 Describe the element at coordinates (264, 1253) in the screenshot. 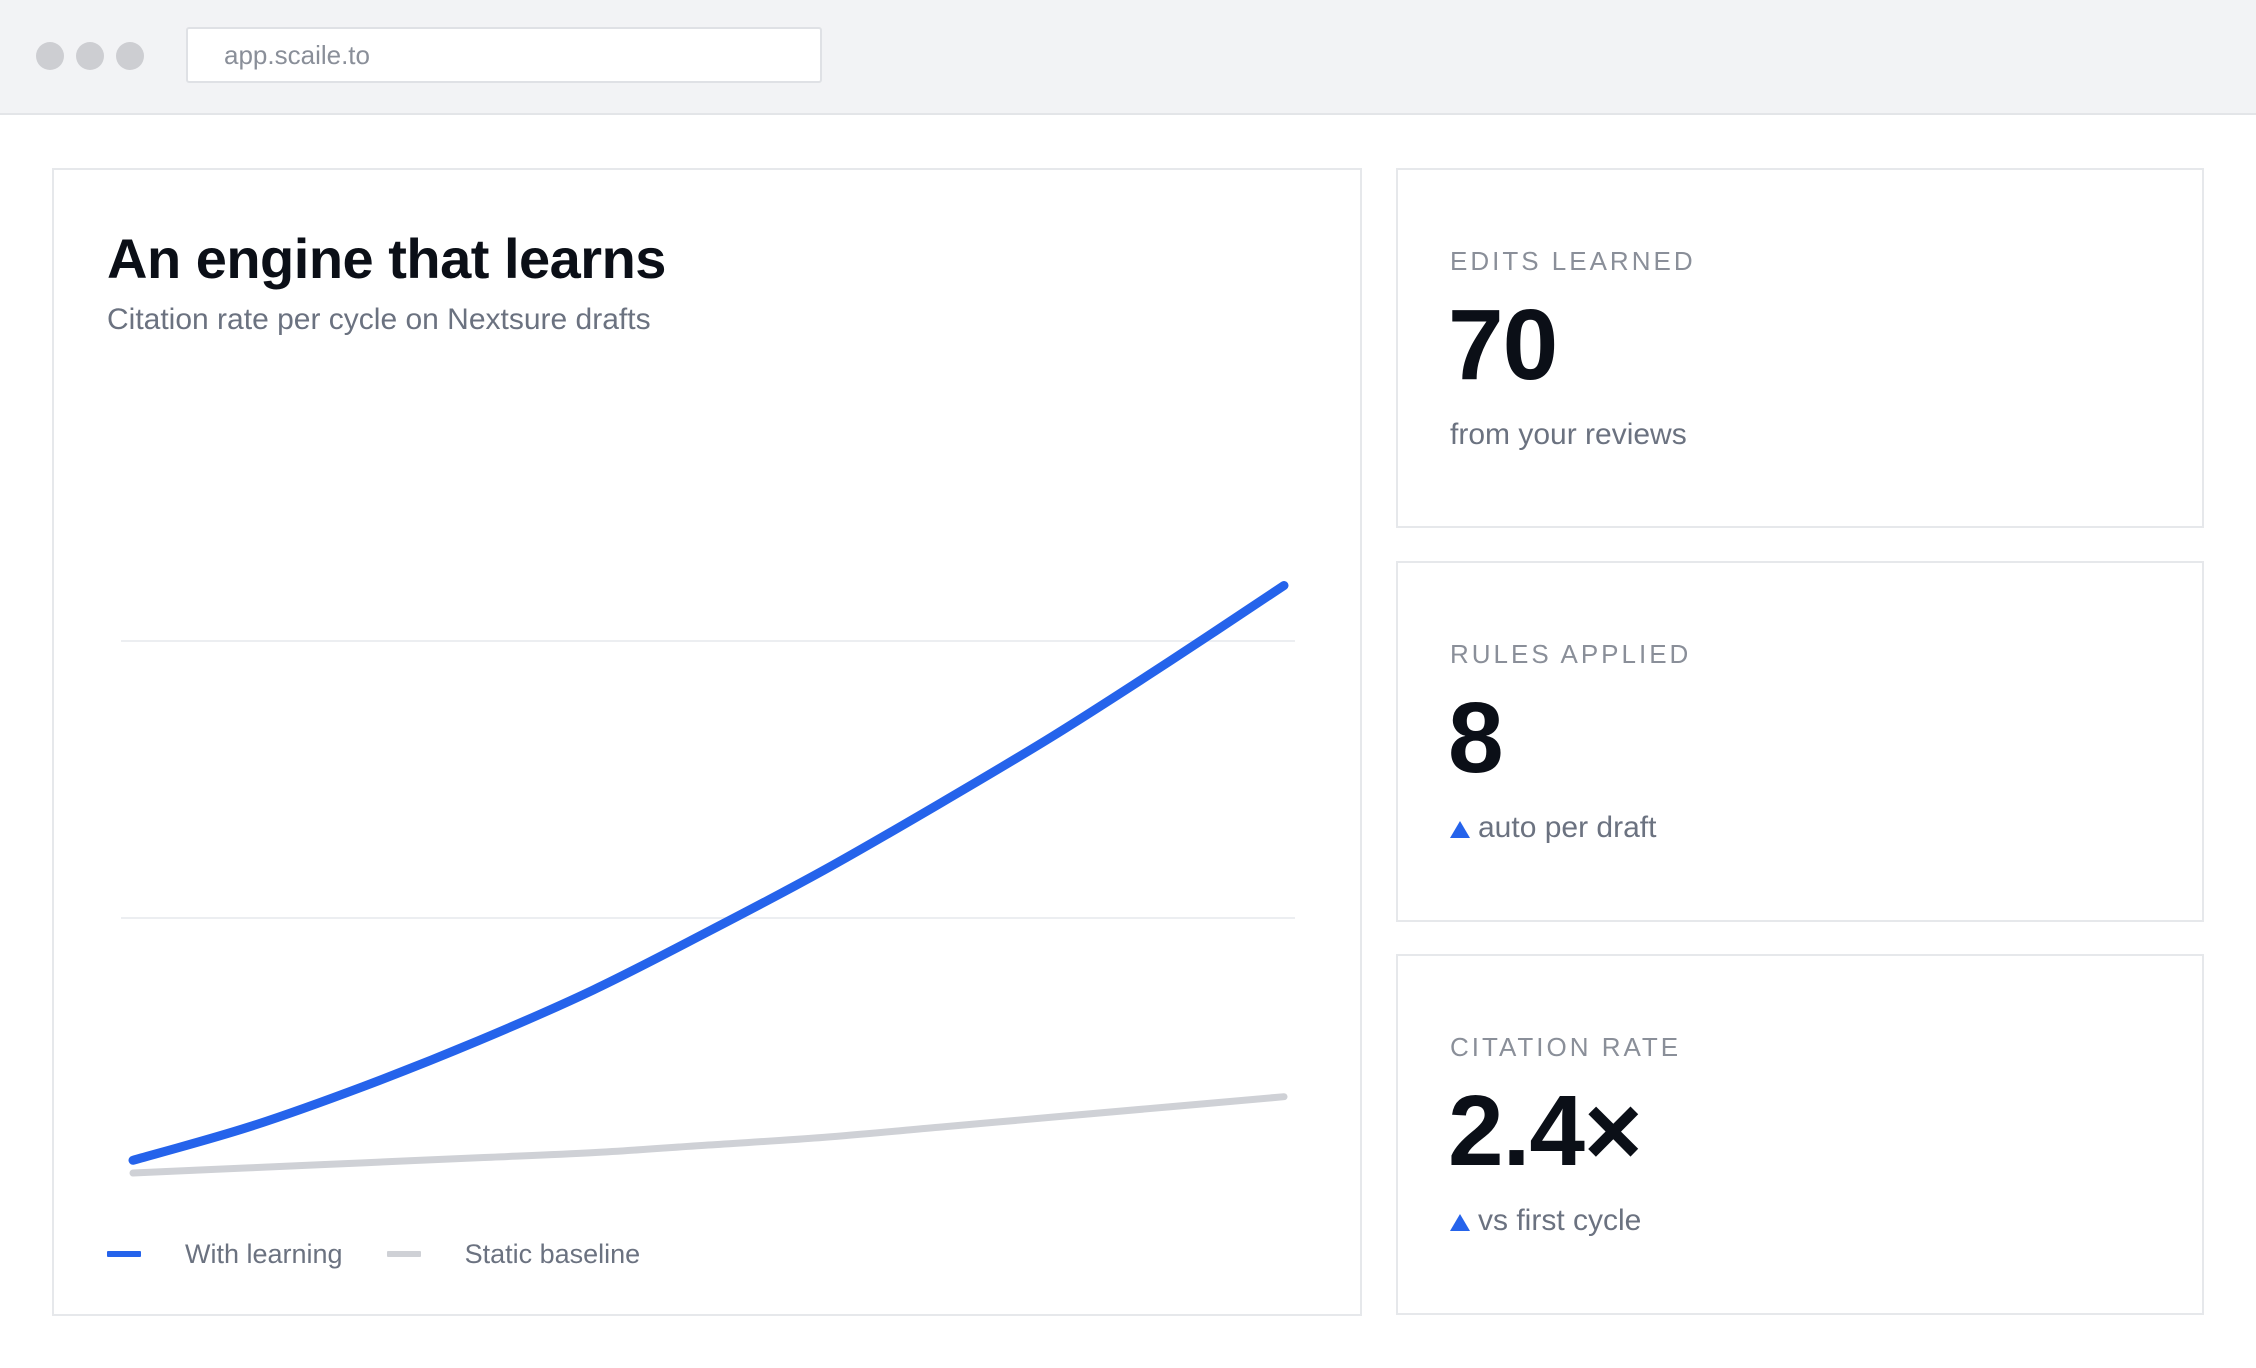

I see `legend-label-with-learning: With learning` at that location.